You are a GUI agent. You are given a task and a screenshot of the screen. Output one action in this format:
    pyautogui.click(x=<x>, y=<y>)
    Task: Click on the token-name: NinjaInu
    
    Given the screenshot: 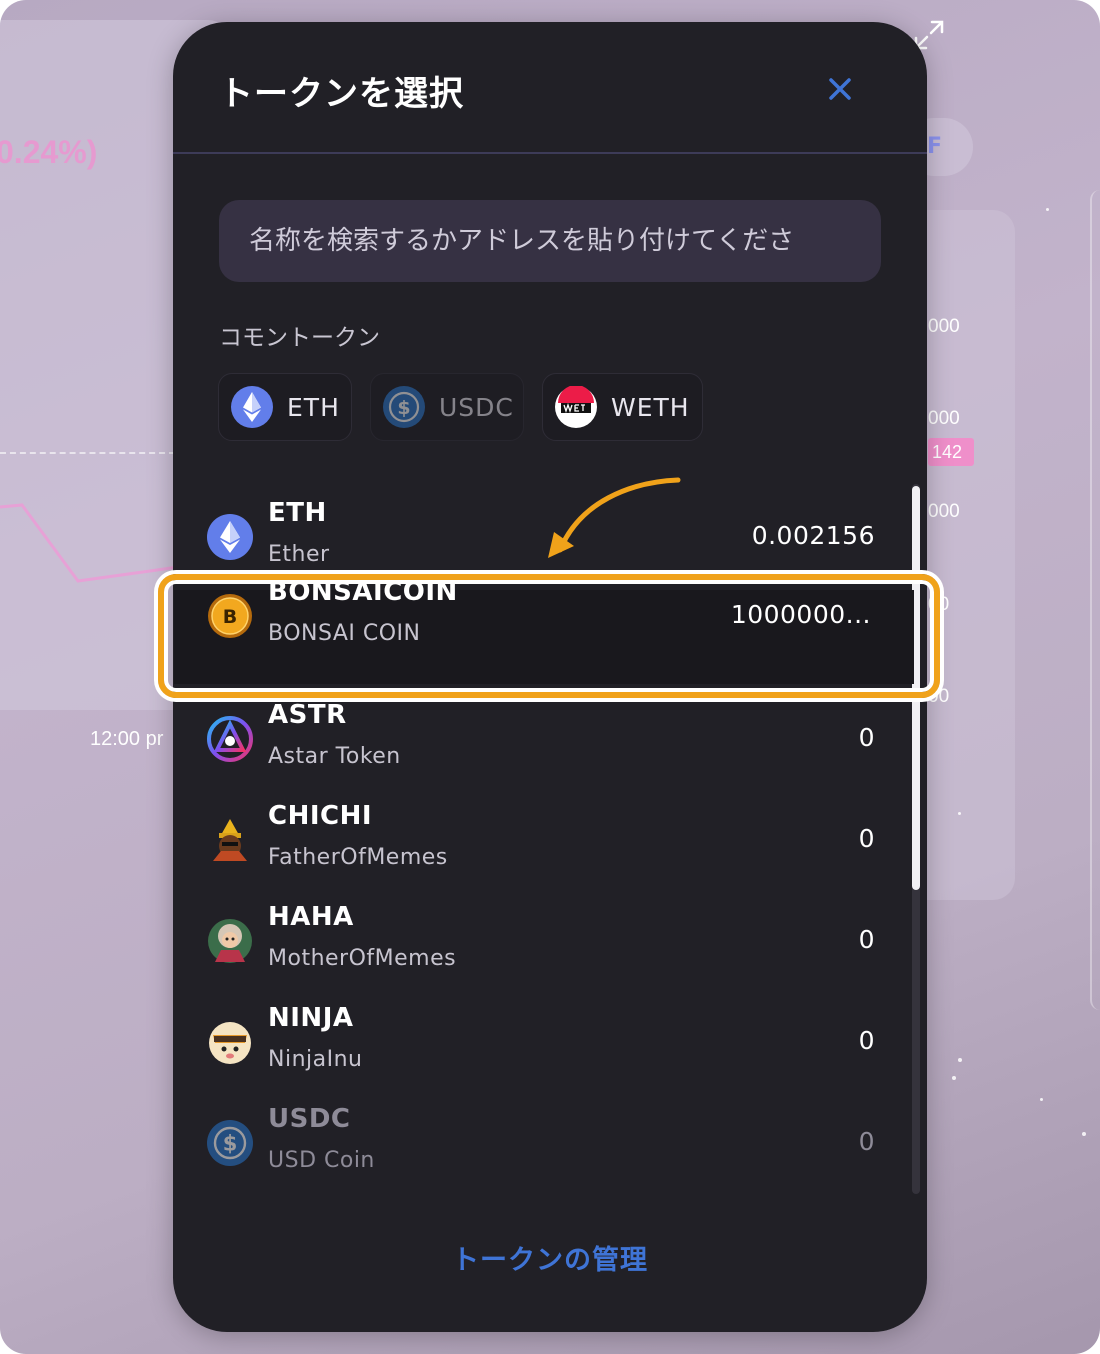 What is the action you would take?
    pyautogui.click(x=315, y=1059)
    